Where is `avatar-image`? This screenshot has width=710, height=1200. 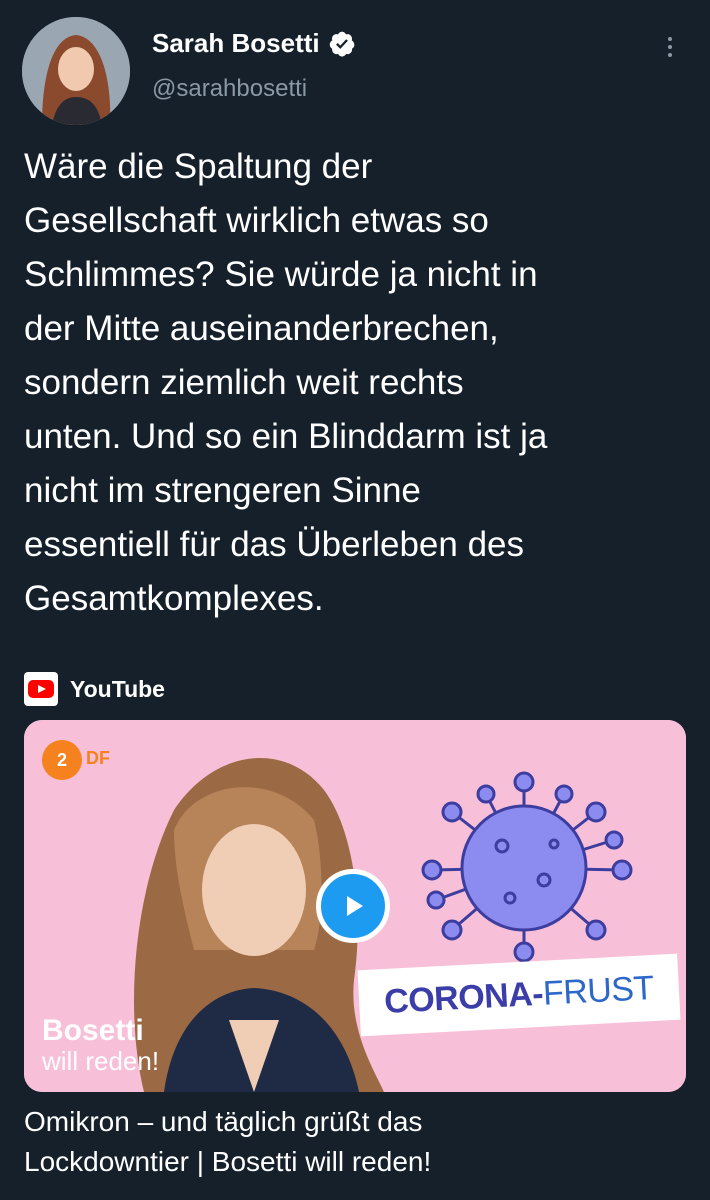 avatar-image is located at coordinates (76, 71).